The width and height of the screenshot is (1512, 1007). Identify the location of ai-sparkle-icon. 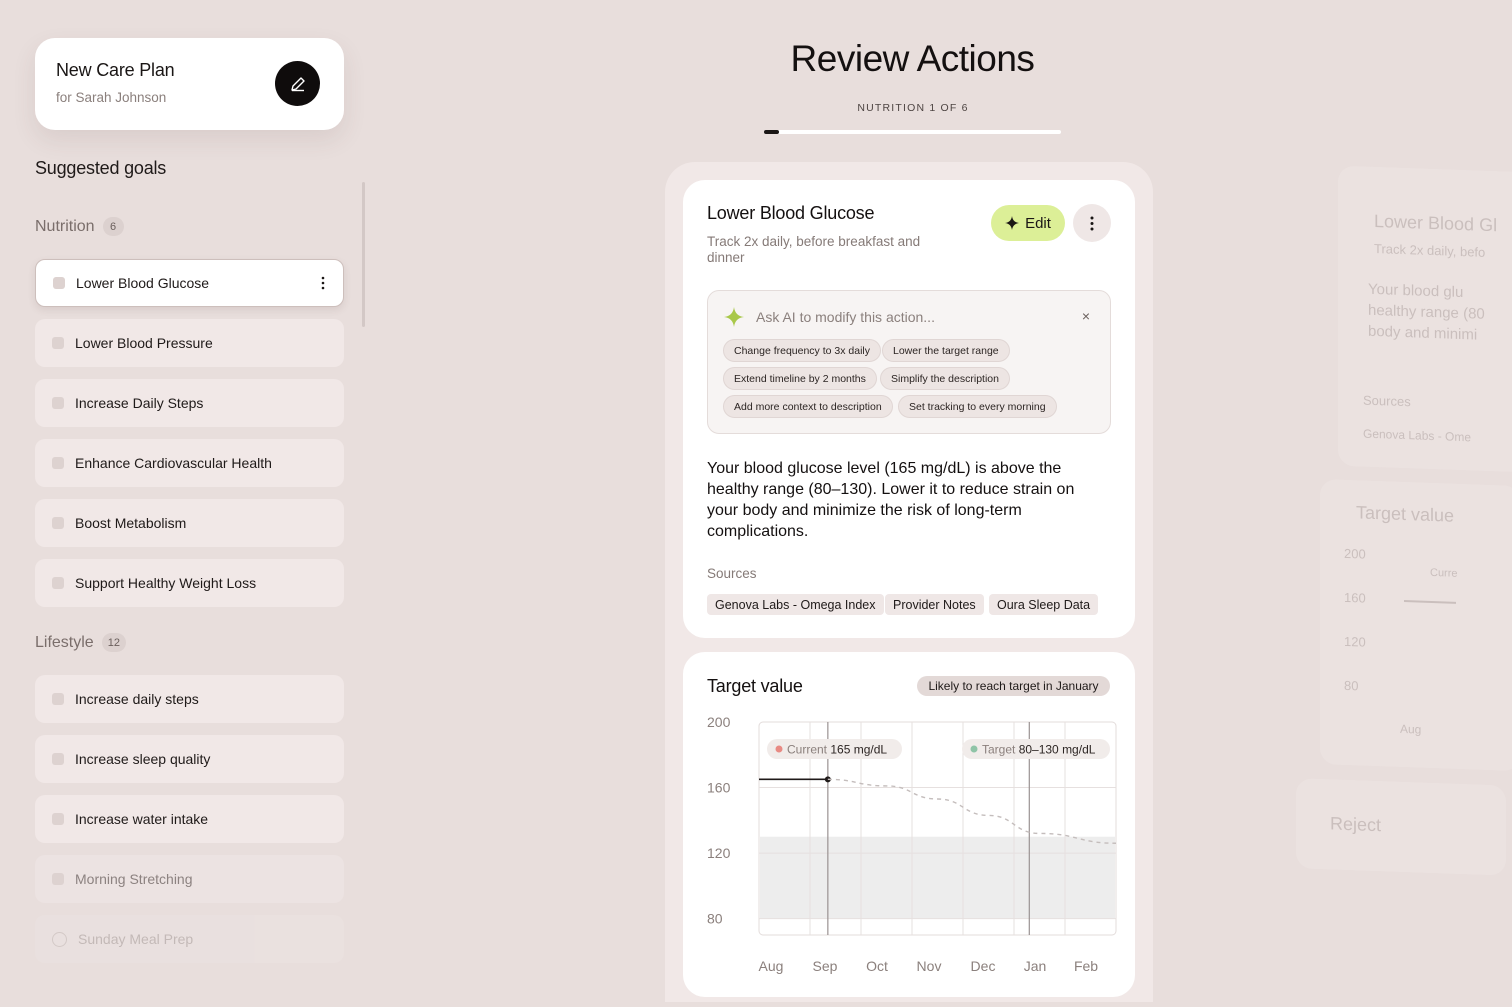
(734, 317).